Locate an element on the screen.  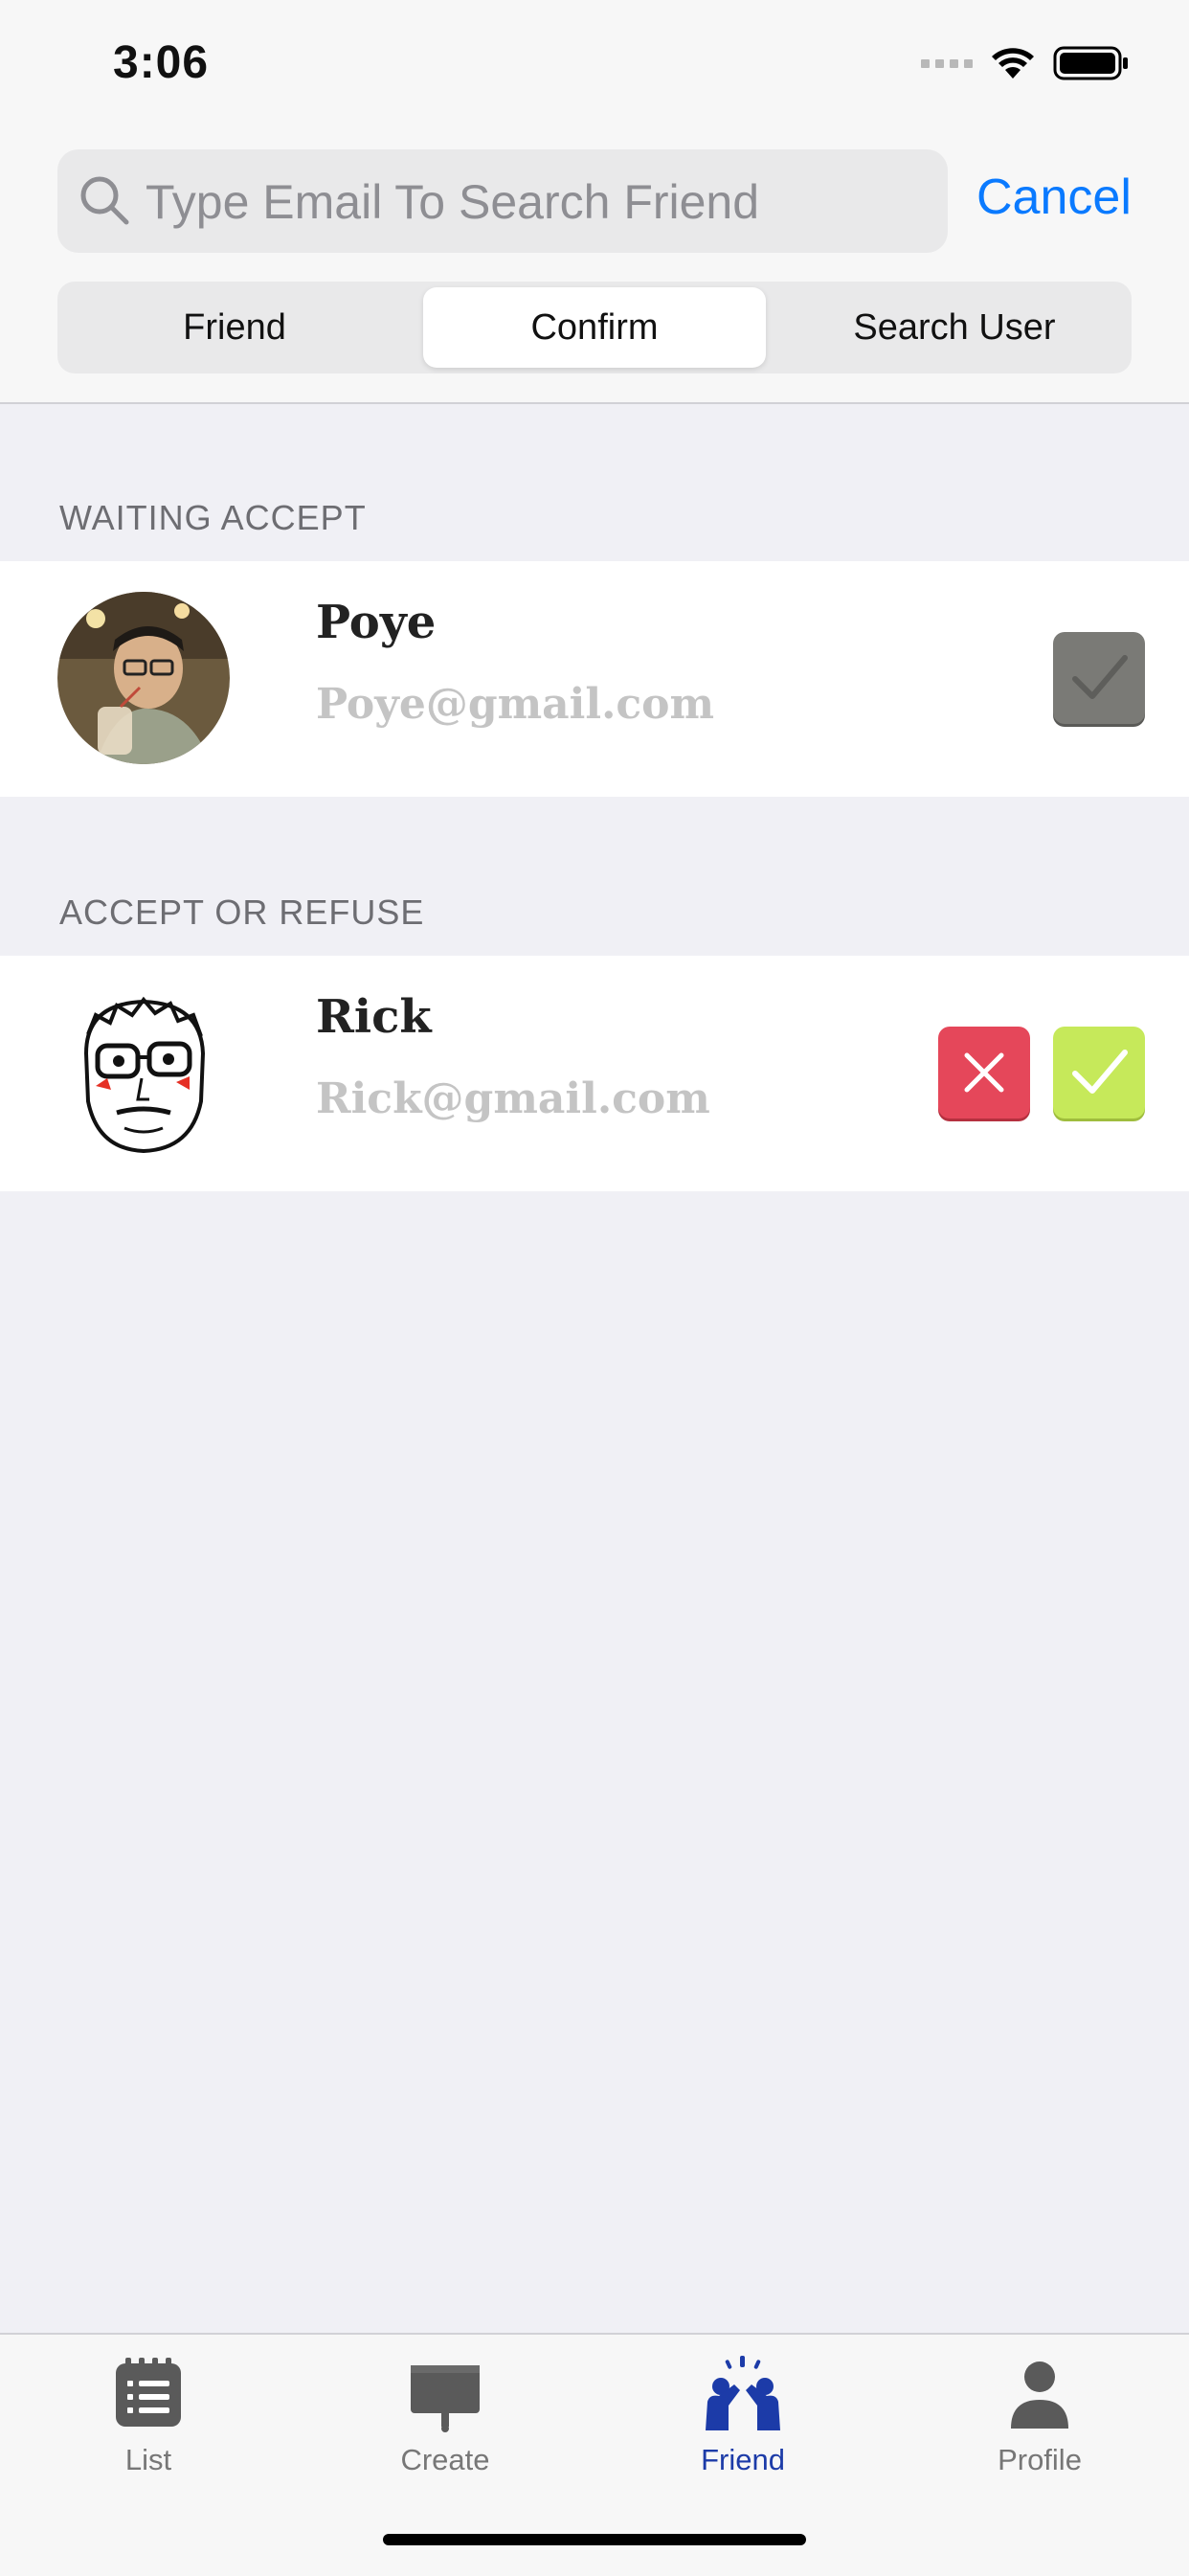
signal-icon is located at coordinates (947, 63).